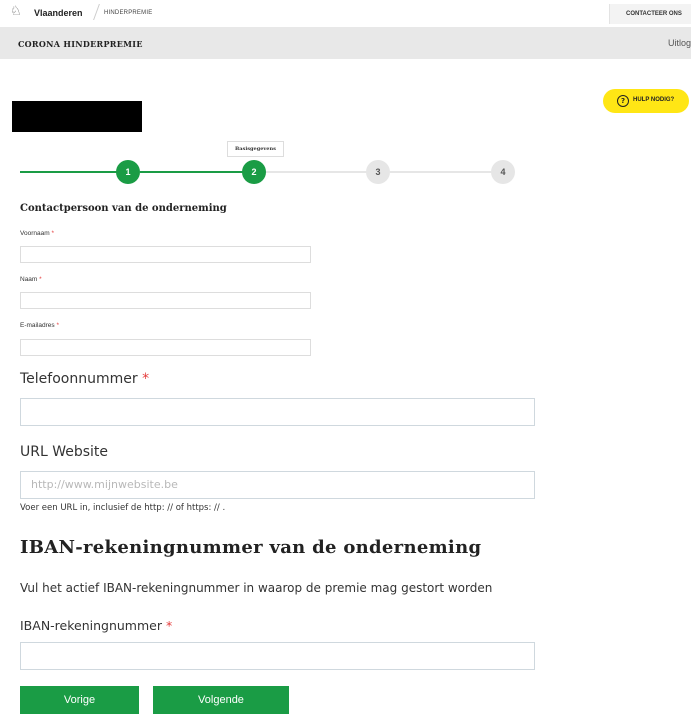  I want to click on first-name-input, so click(165, 254).